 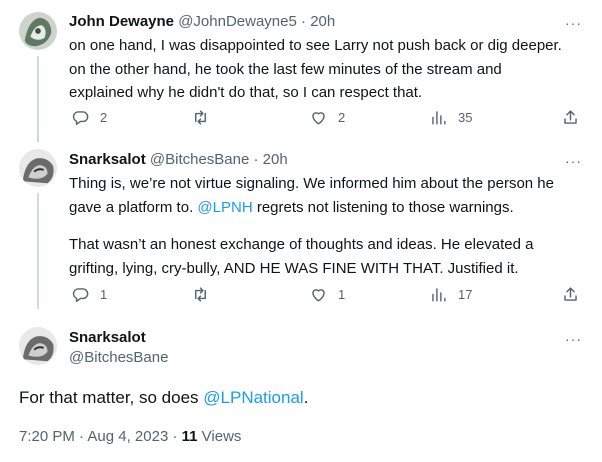 What do you see at coordinates (342, 294) in the screenshot?
I see `like-count: 1` at bounding box center [342, 294].